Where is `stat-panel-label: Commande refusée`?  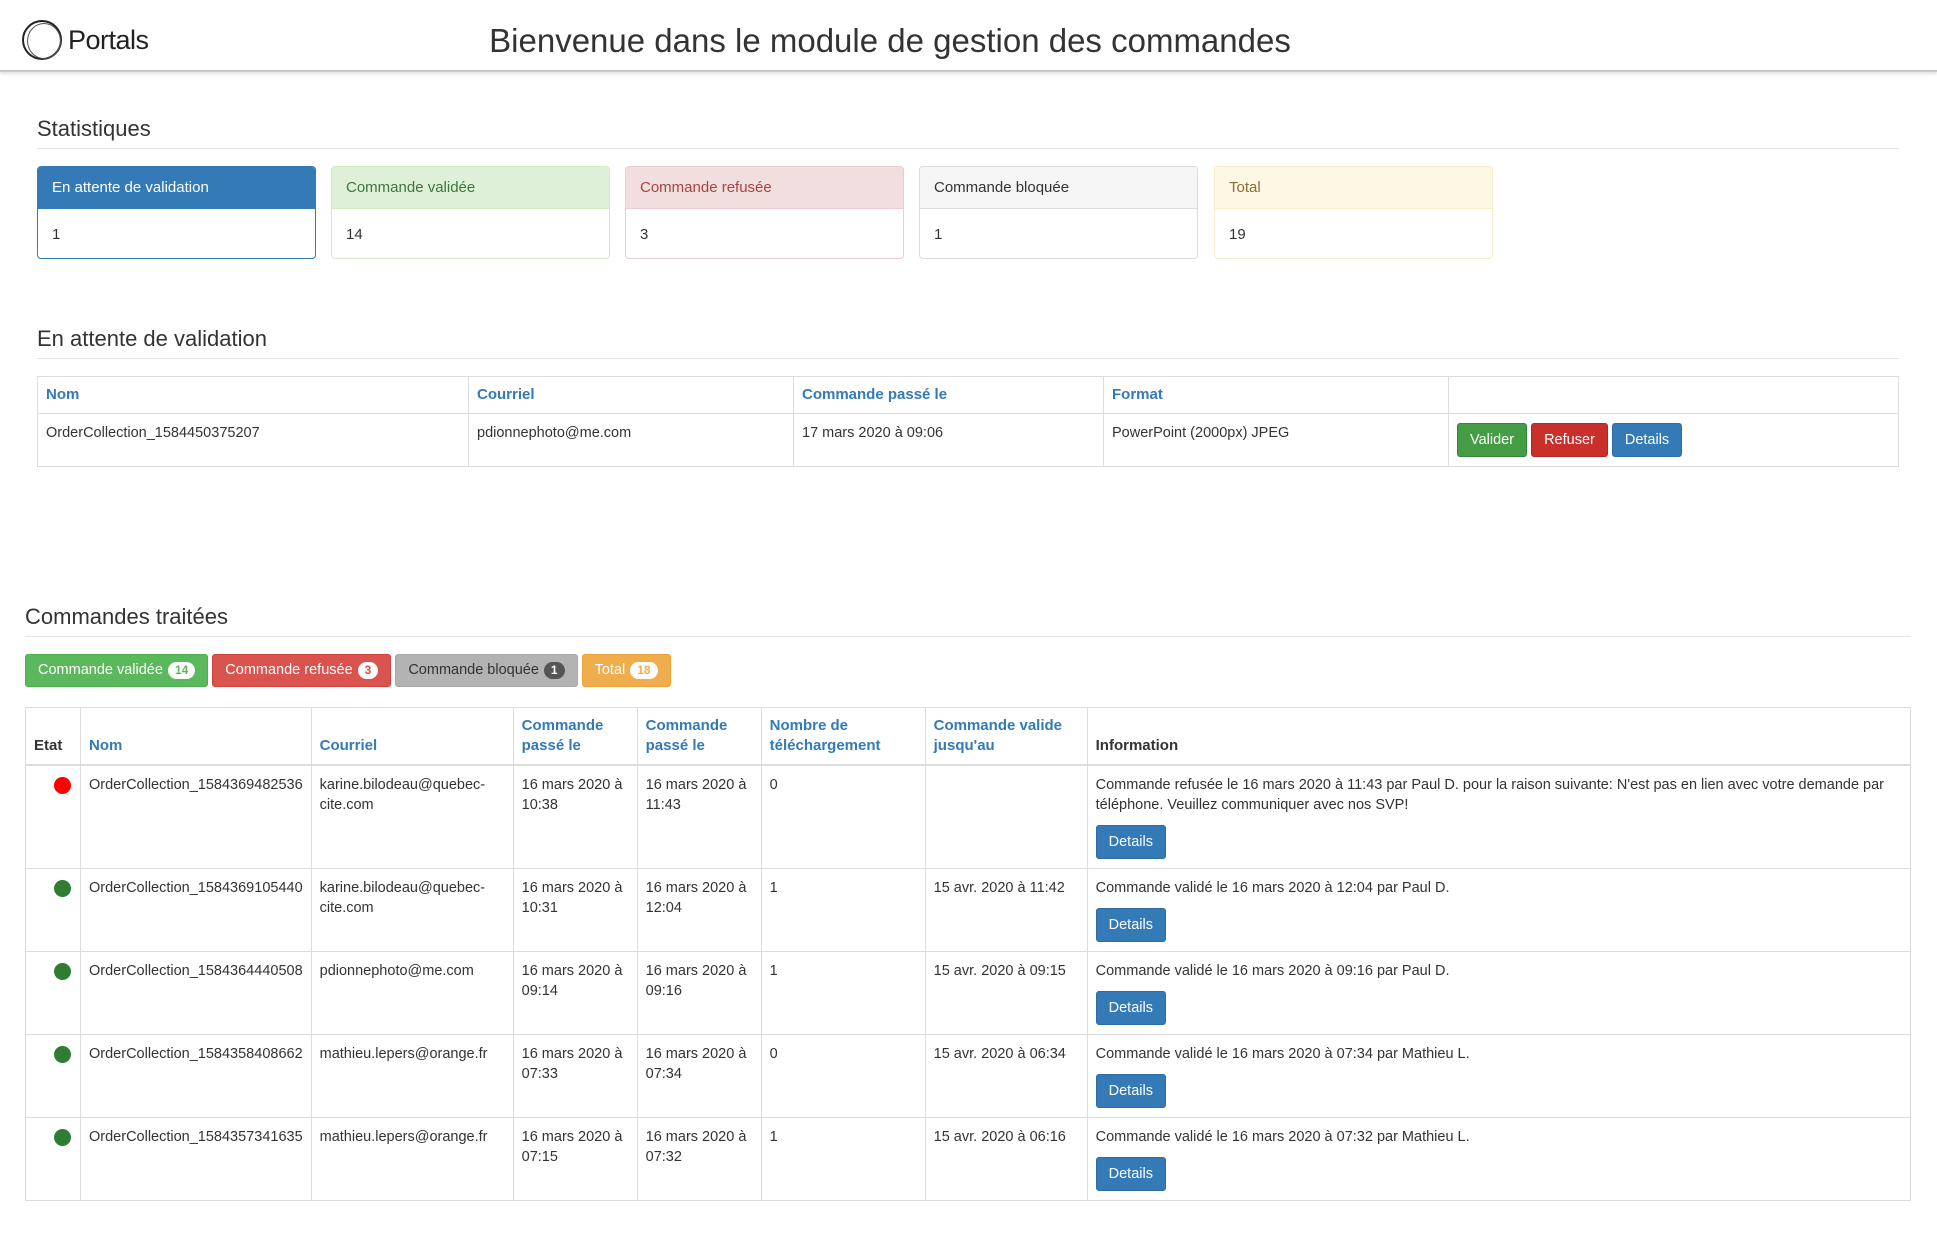
stat-panel-label: Commande refusée is located at coordinates (764, 188).